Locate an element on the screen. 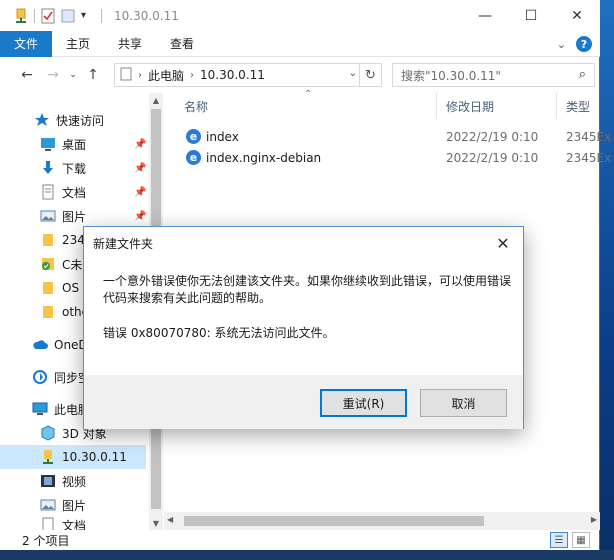  cloud-icon is located at coordinates (40, 345).